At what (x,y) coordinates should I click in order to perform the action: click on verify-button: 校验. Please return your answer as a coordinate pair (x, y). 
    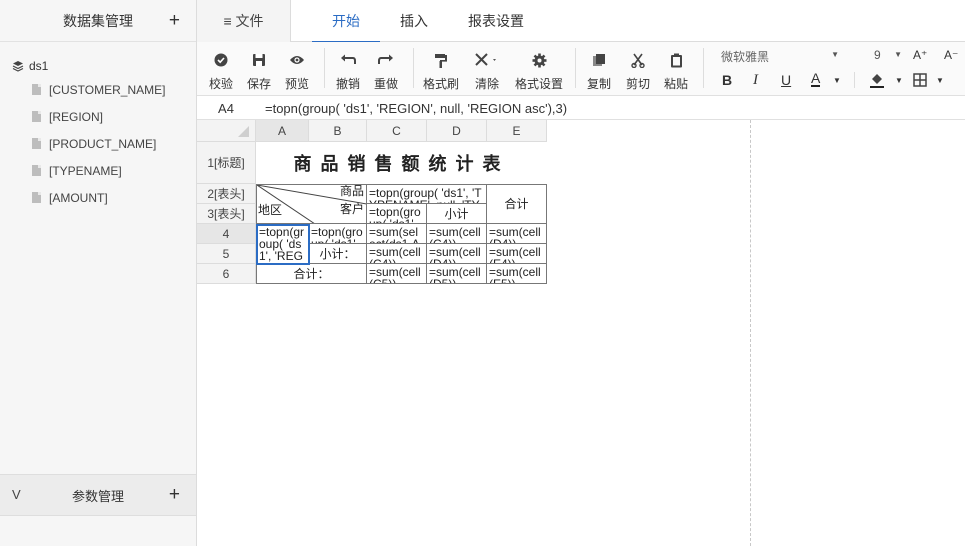
    Looking at the image, I should click on (221, 71).